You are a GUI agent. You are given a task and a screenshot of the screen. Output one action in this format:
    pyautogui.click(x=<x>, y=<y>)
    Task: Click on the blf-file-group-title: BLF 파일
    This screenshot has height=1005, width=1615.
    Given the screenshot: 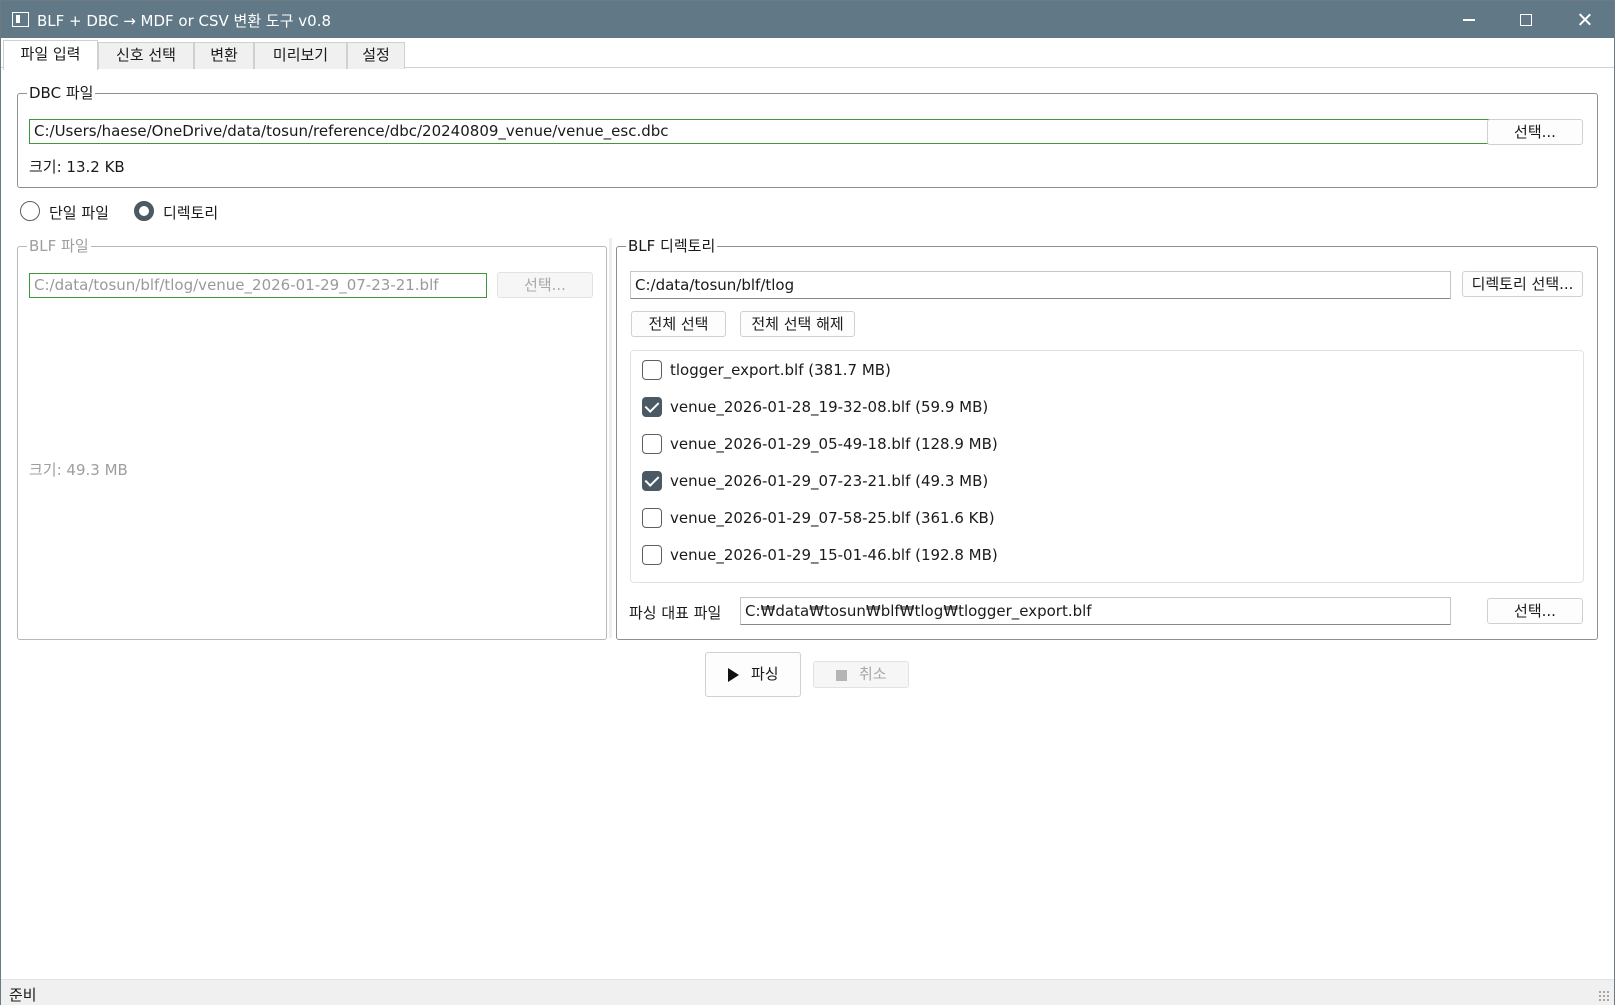 What is the action you would take?
    pyautogui.click(x=59, y=246)
    